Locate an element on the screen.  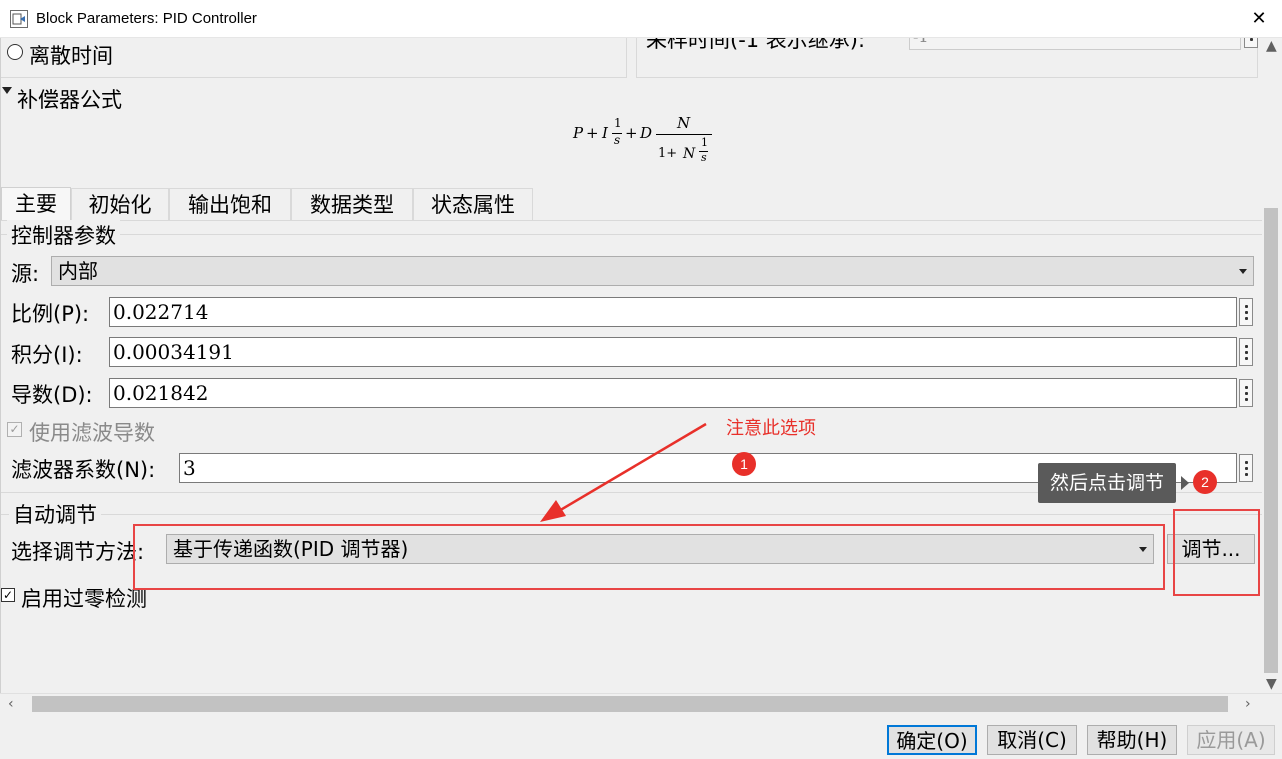
auto-tune-group-label: 自动调节 is located at coordinates (55, 514).